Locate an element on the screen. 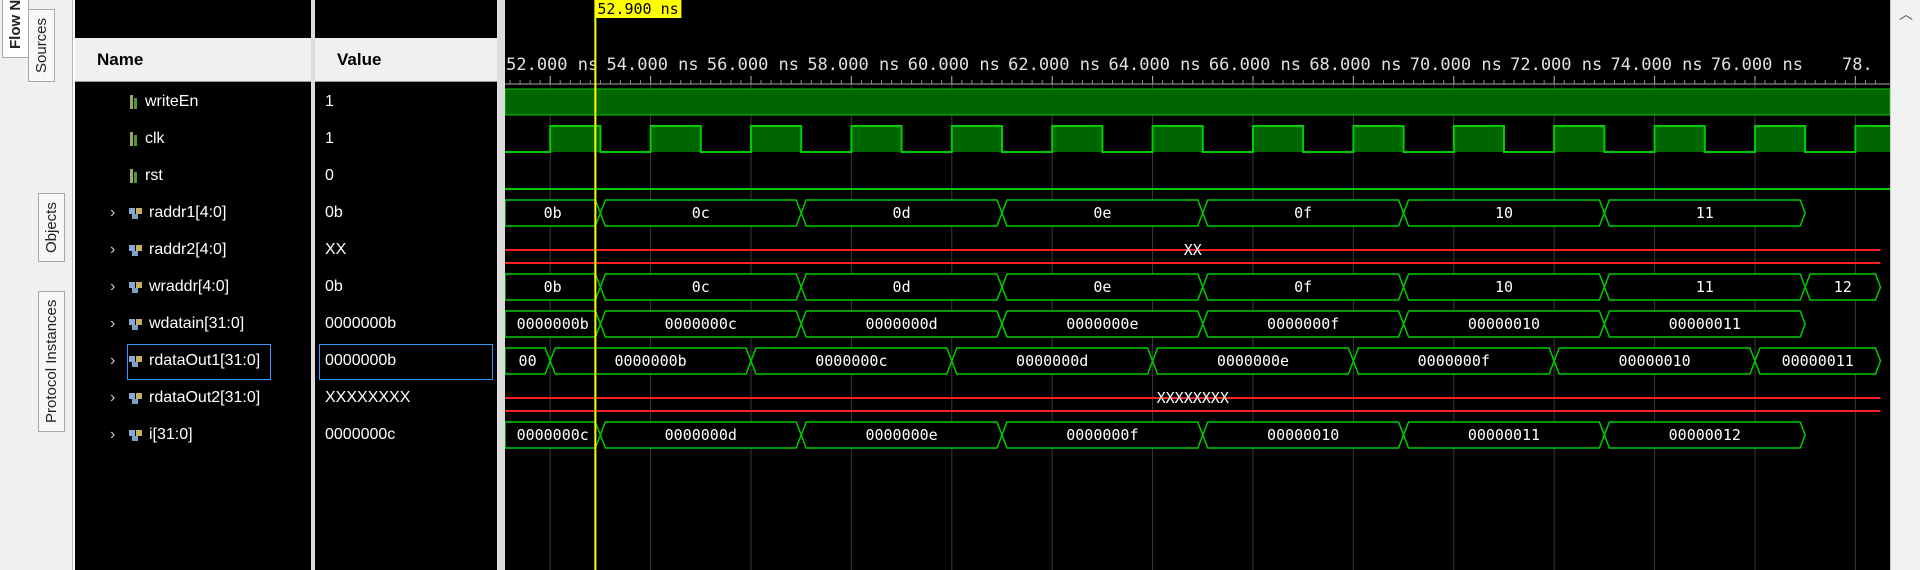  signal-name: raddr2[4:0] is located at coordinates (188, 249).